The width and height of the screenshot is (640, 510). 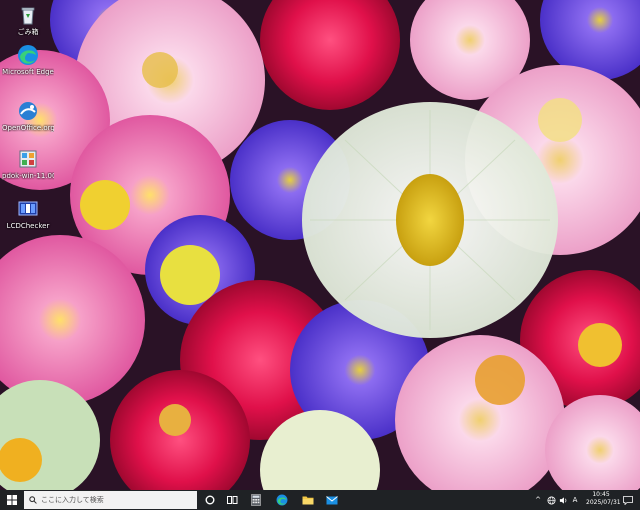 What do you see at coordinates (116, 500) in the screenshot?
I see `search-input` at bounding box center [116, 500].